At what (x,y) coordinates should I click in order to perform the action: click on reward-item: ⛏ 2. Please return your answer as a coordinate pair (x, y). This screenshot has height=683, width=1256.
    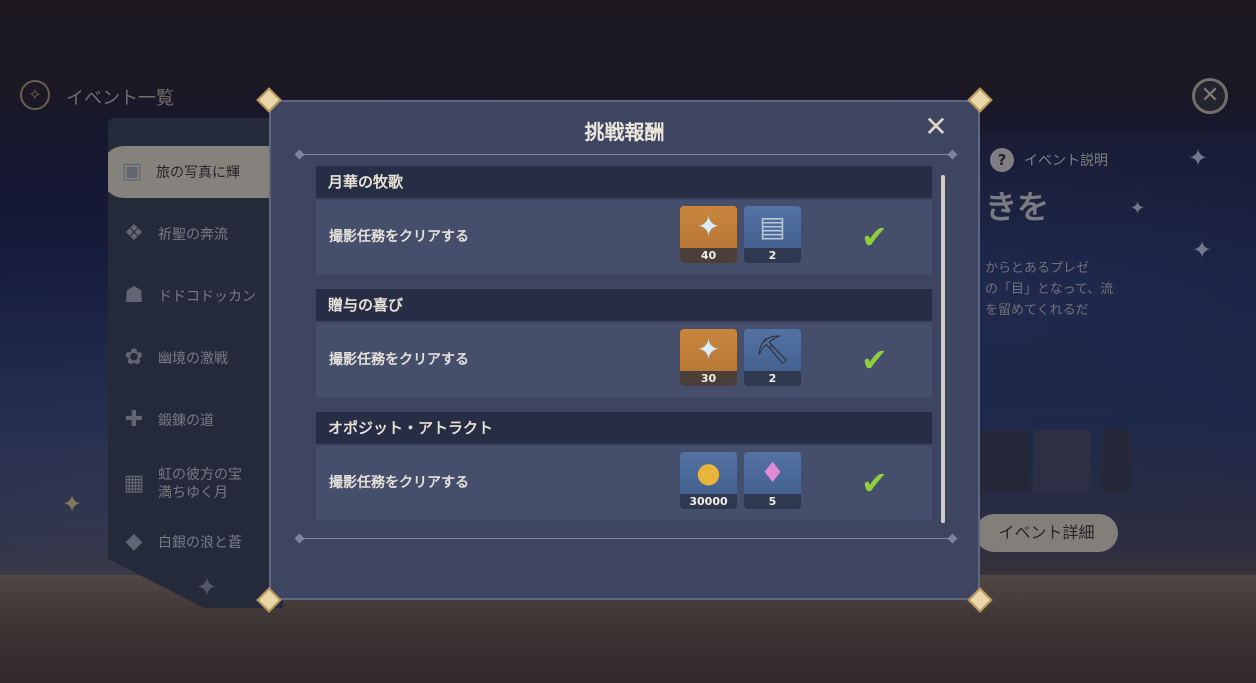
    Looking at the image, I should click on (772, 357).